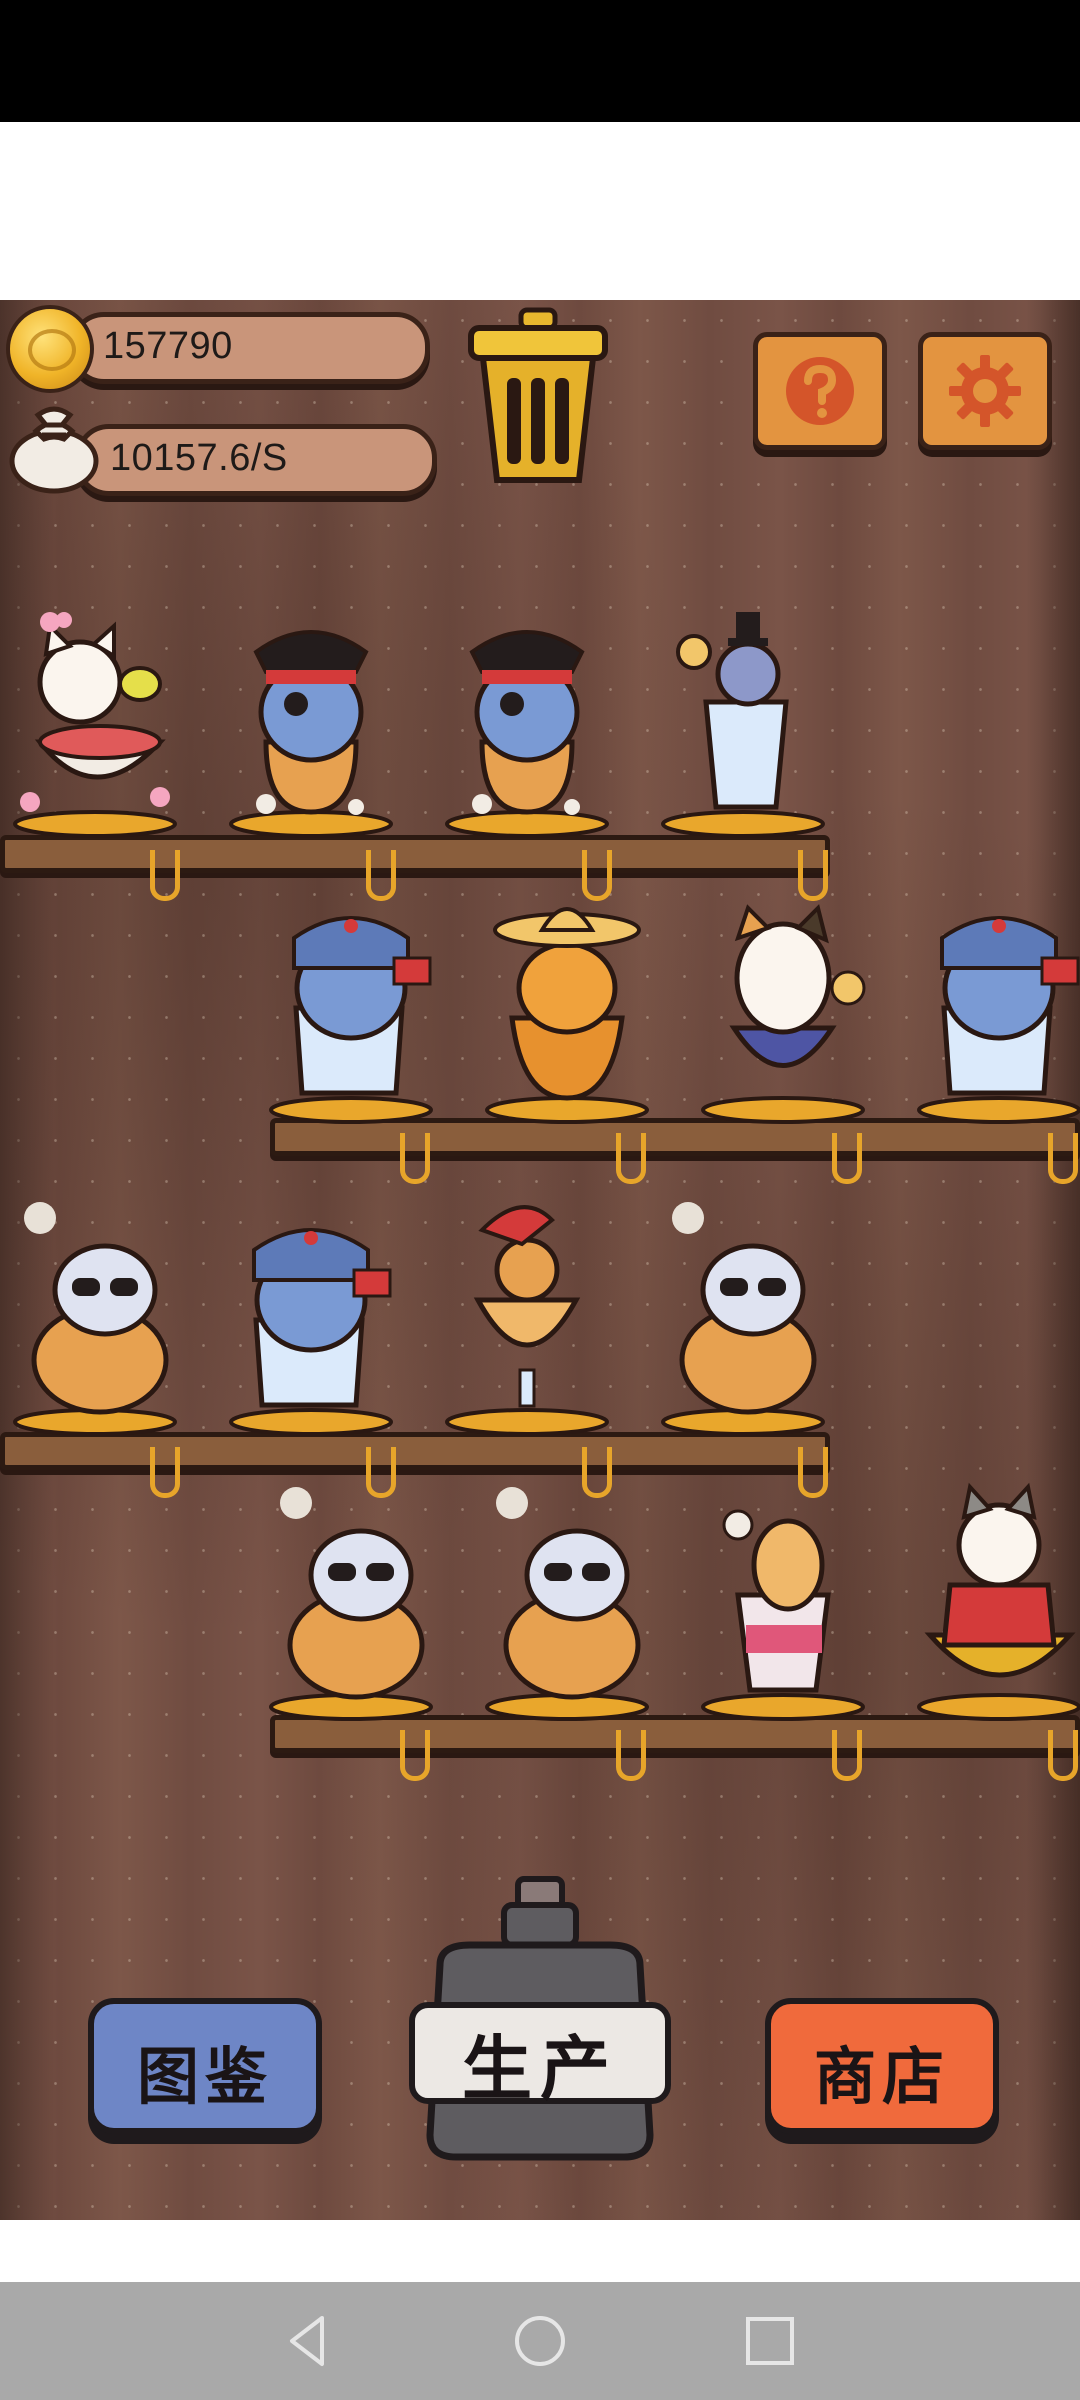 This screenshot has height=2400, width=1080. Describe the element at coordinates (540, 61) in the screenshot. I see `status-bar` at that location.